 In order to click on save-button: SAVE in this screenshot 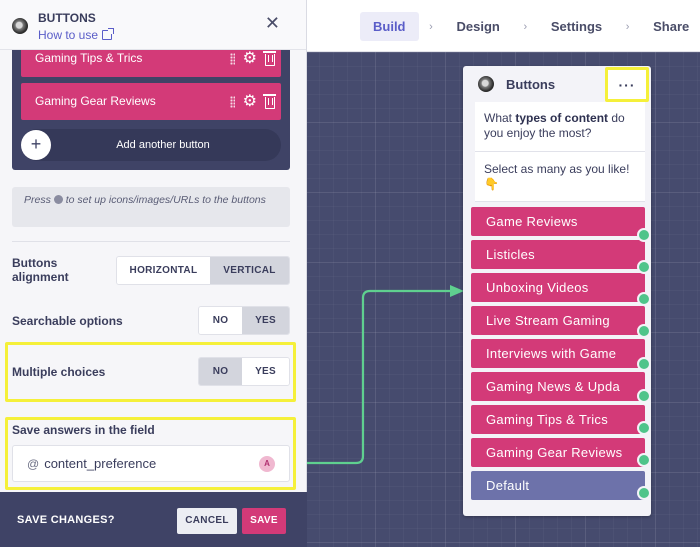, I will do `click(264, 521)`.